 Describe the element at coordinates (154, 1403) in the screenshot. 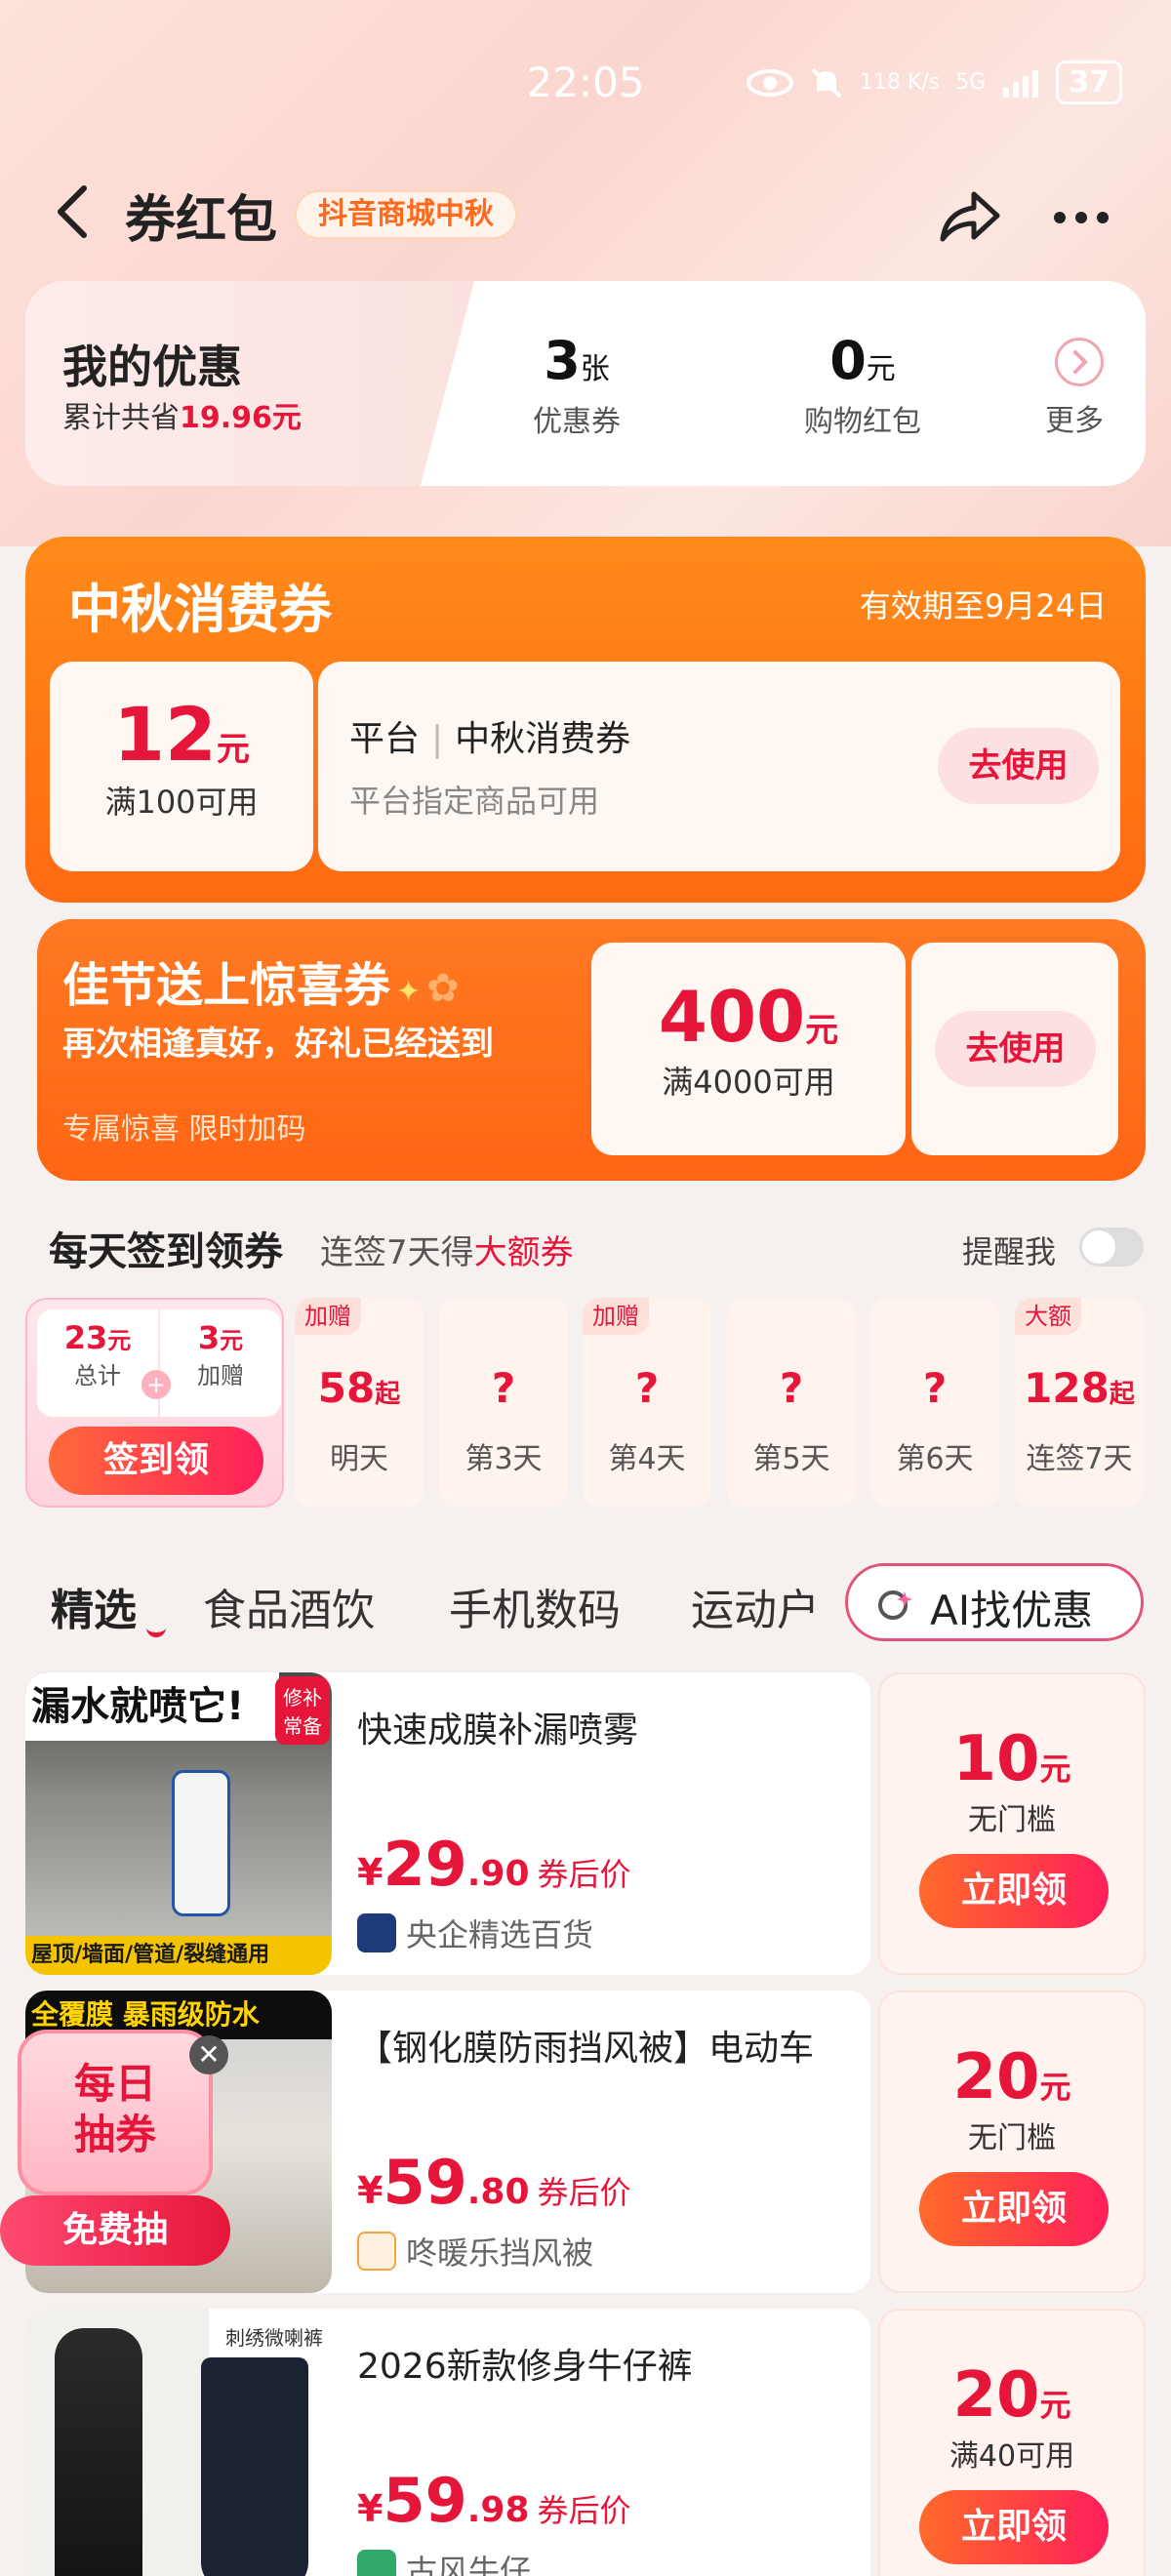

I see `sign-in-main-card: 23元 总计 3元 加赠 + 签到领` at that location.